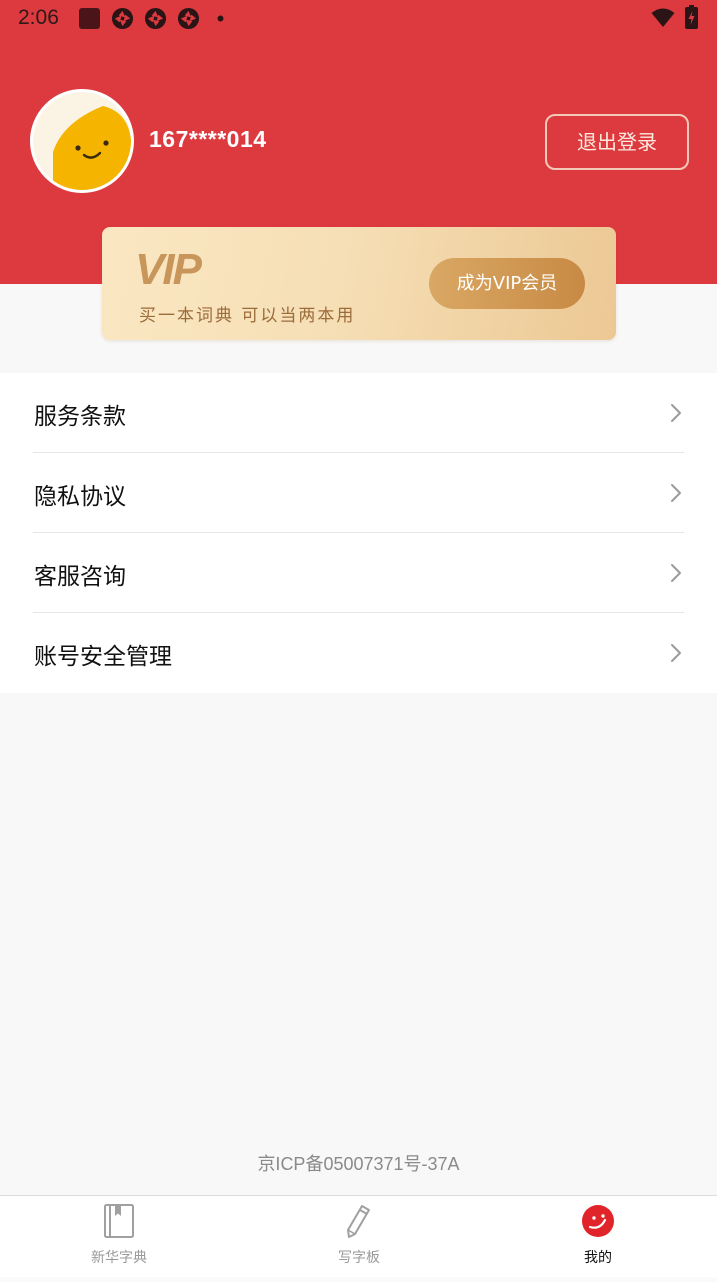  I want to click on menu-item-label: 隐私协议, so click(80, 497).